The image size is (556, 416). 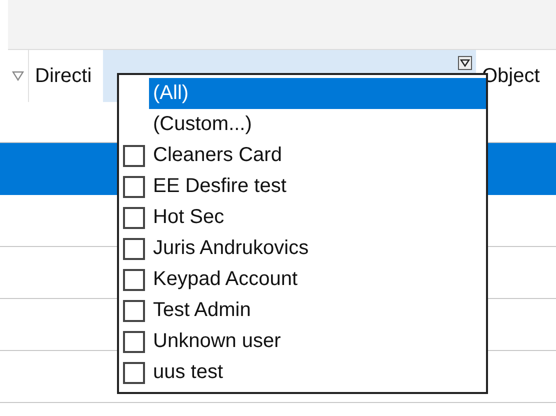 What do you see at coordinates (188, 372) in the screenshot?
I see `checkbox-label: uus test` at bounding box center [188, 372].